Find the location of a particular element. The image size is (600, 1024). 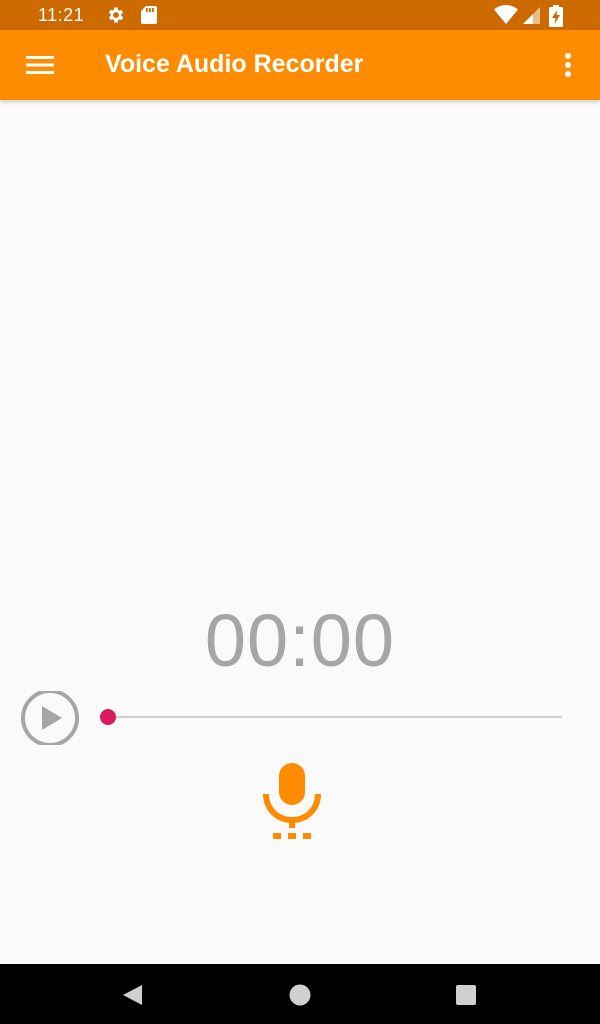

microphone-icon is located at coordinates (292, 801).